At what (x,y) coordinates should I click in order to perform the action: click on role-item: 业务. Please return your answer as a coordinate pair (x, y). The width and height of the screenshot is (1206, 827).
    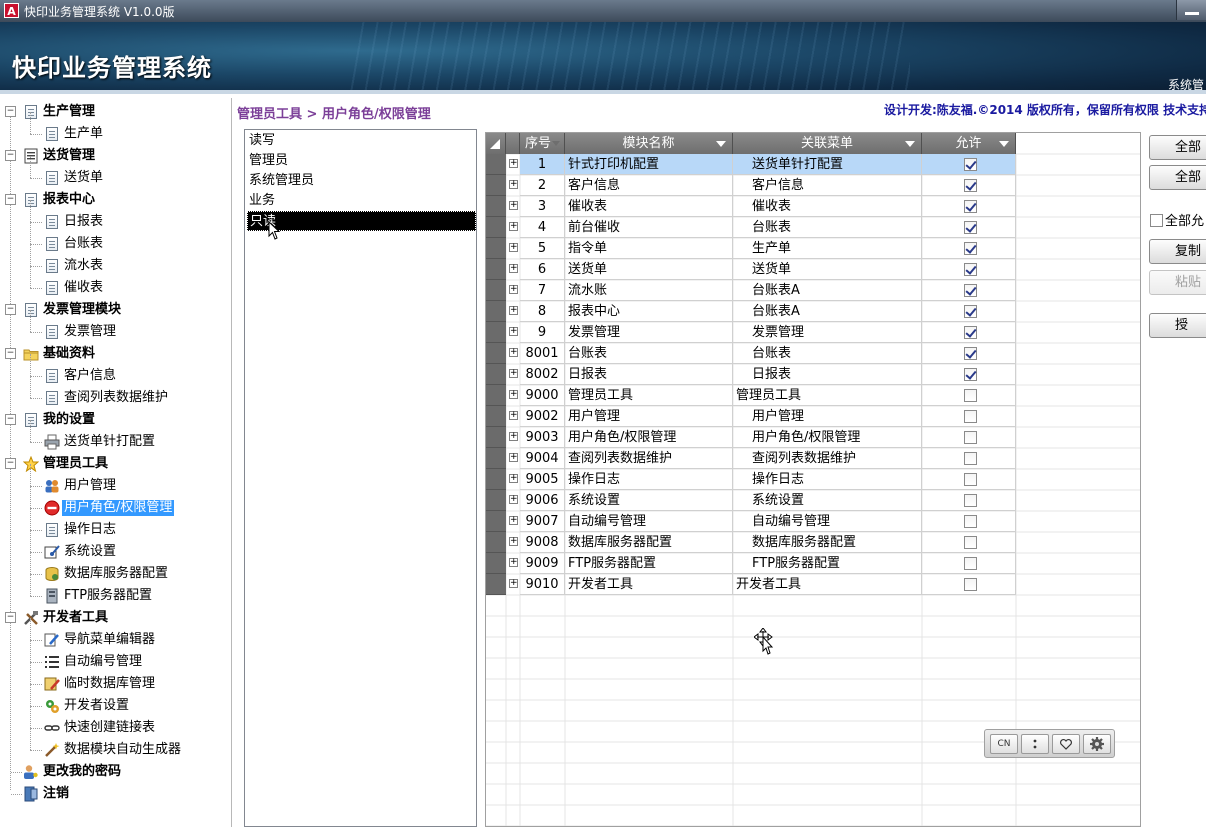
    Looking at the image, I should click on (361, 201).